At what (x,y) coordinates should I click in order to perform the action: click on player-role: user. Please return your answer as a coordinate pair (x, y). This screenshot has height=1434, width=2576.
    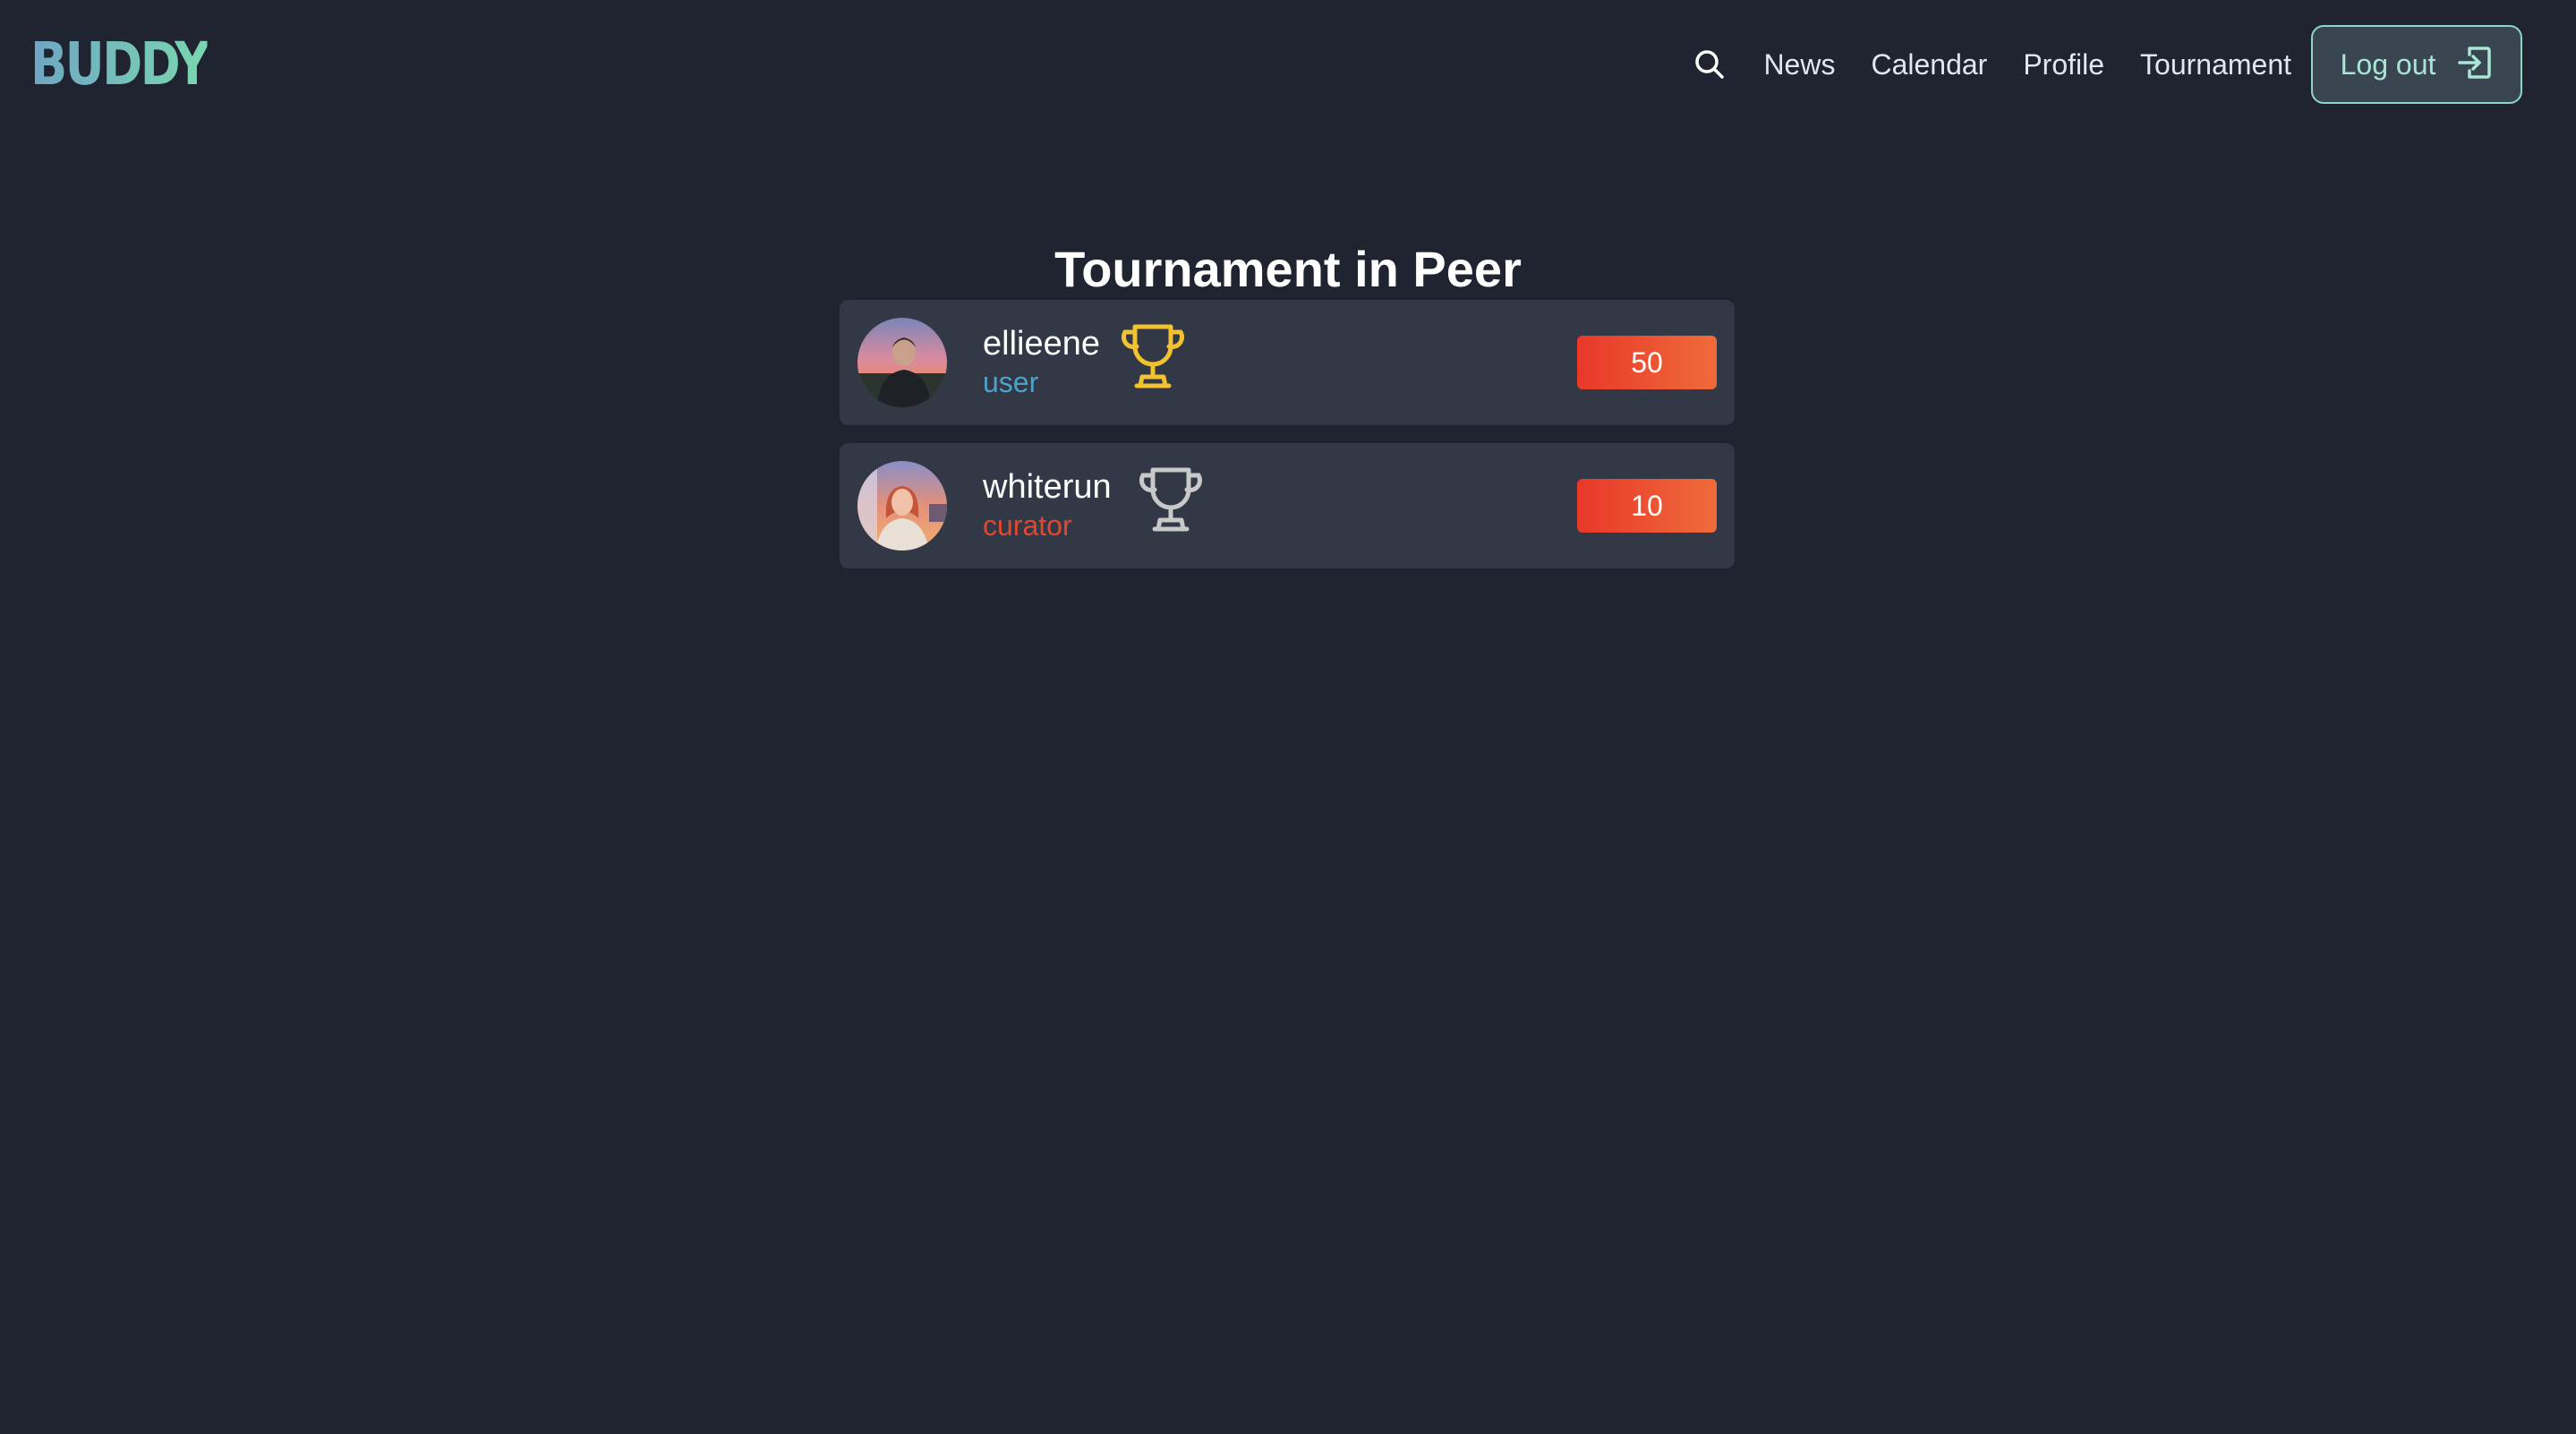
    Looking at the image, I should click on (1011, 382).